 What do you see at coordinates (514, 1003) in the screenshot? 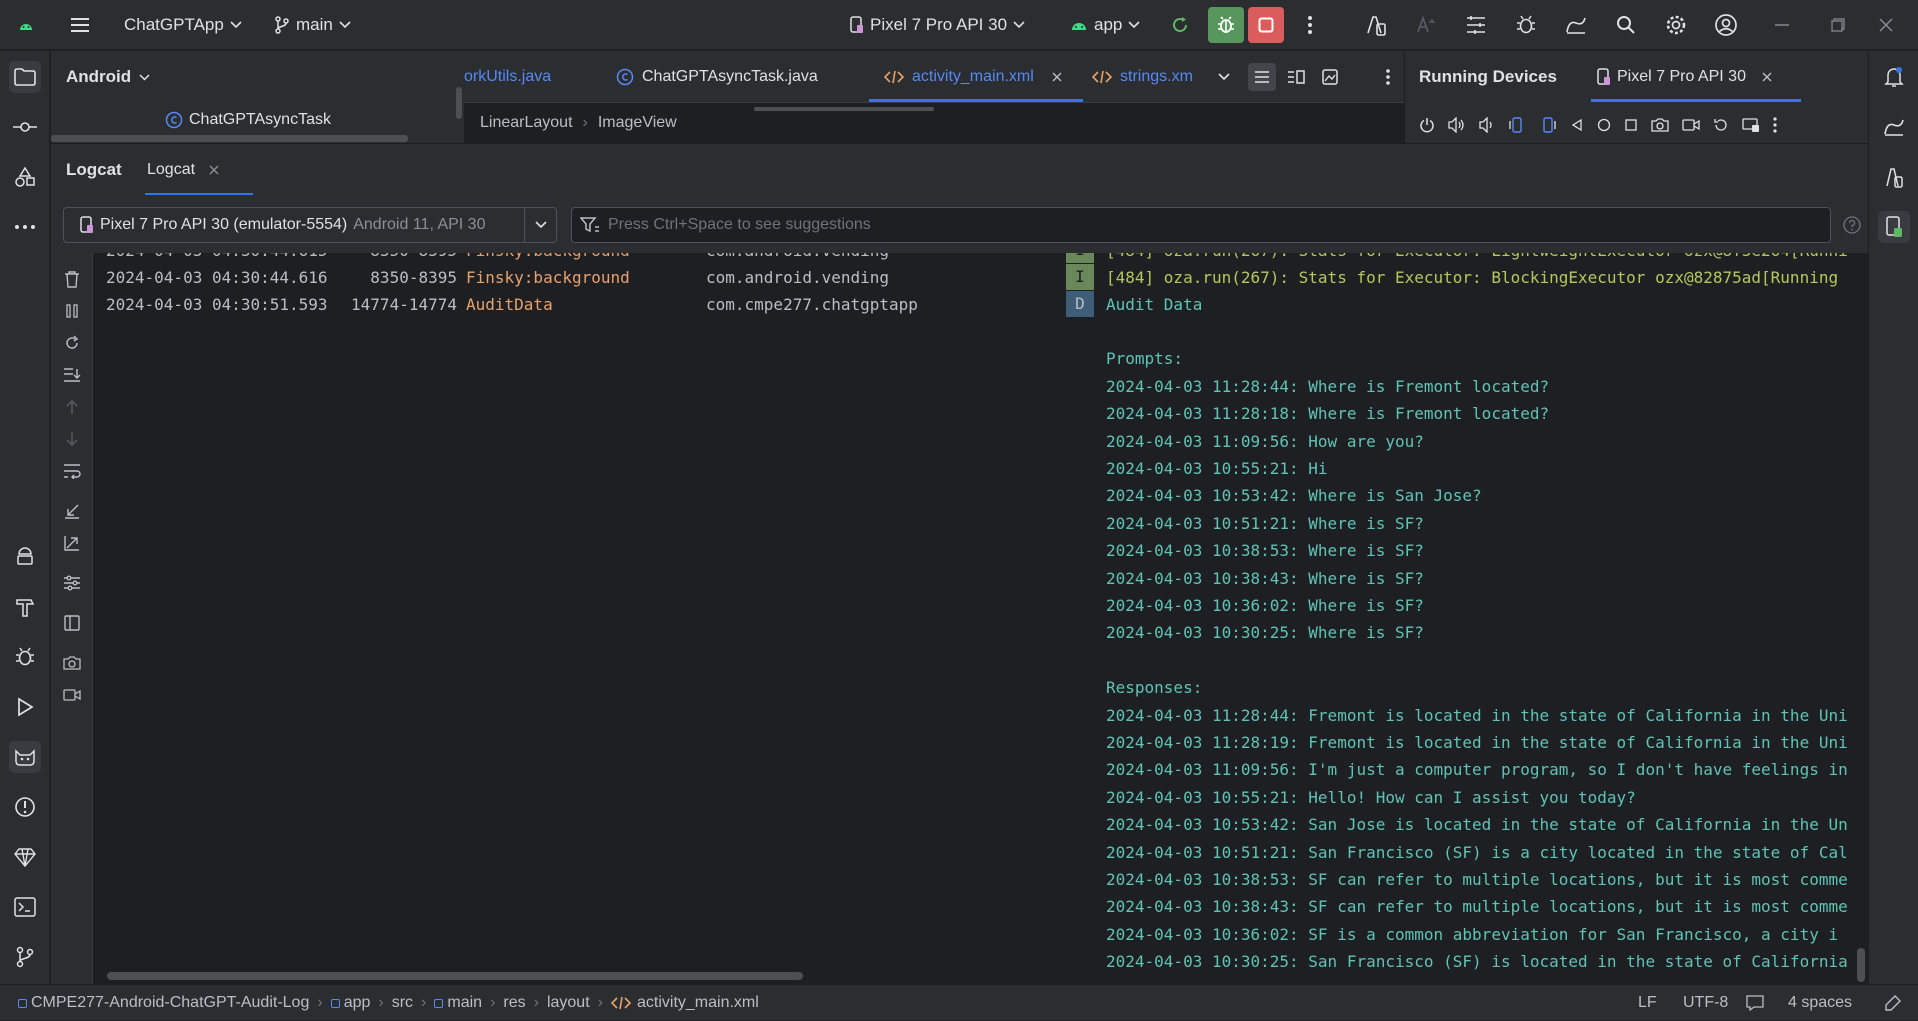
I see `path-item-res: res` at bounding box center [514, 1003].